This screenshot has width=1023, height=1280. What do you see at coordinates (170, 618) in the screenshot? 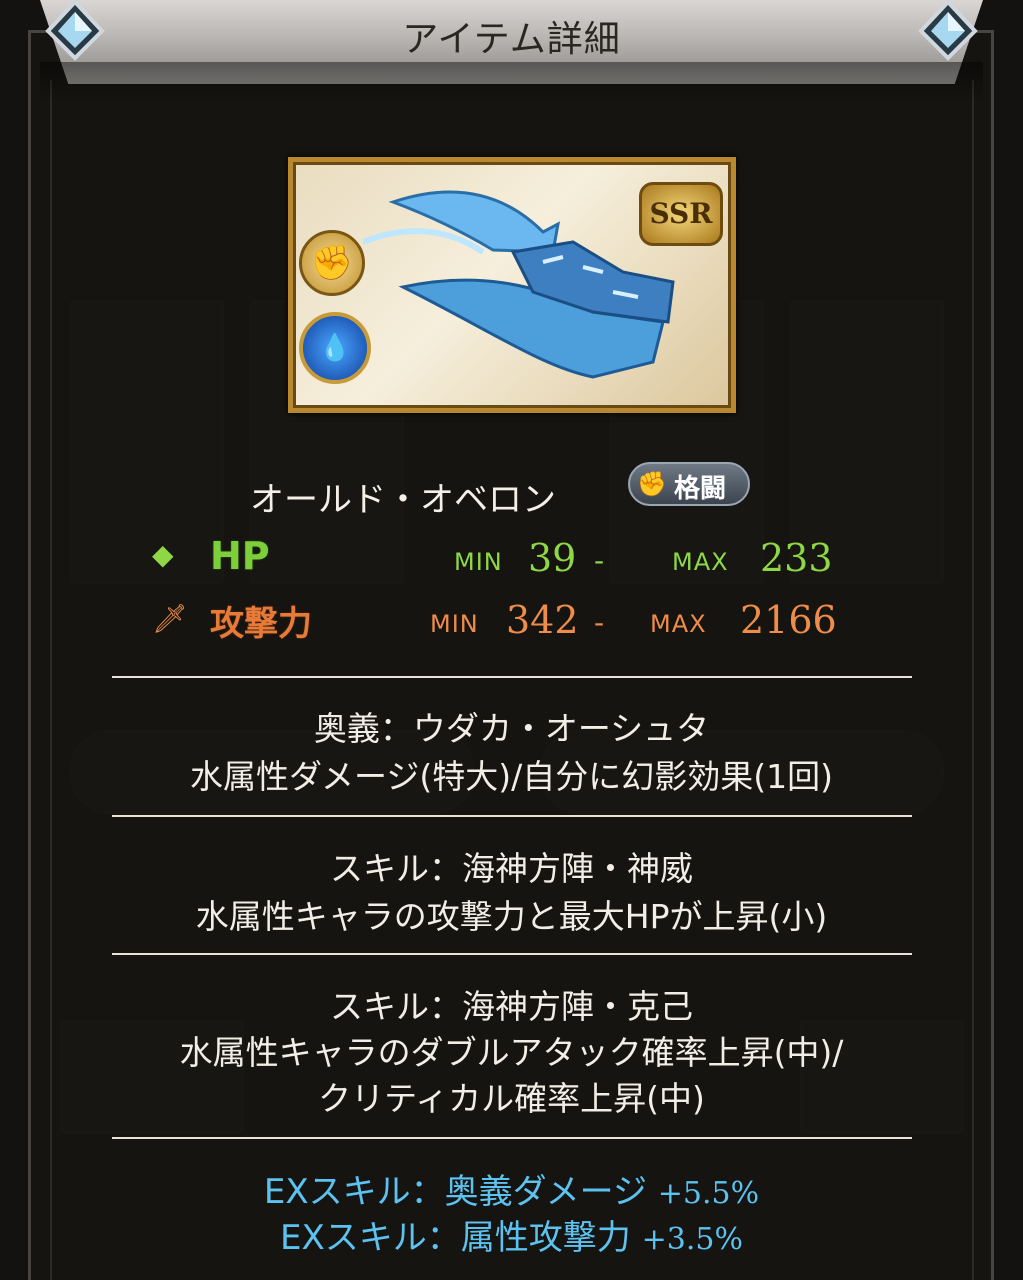
I see `sword-icon: 🗡` at bounding box center [170, 618].